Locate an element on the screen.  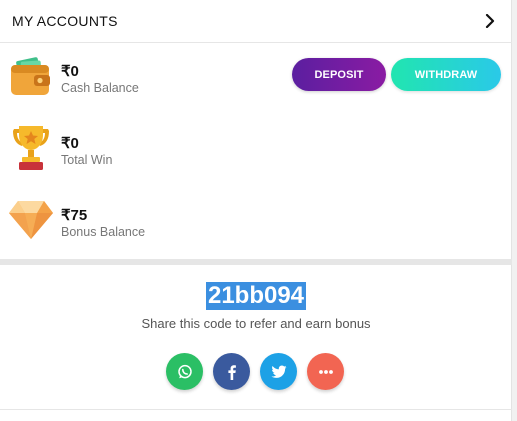
referral-code: 21bb094 is located at coordinates (256, 296).